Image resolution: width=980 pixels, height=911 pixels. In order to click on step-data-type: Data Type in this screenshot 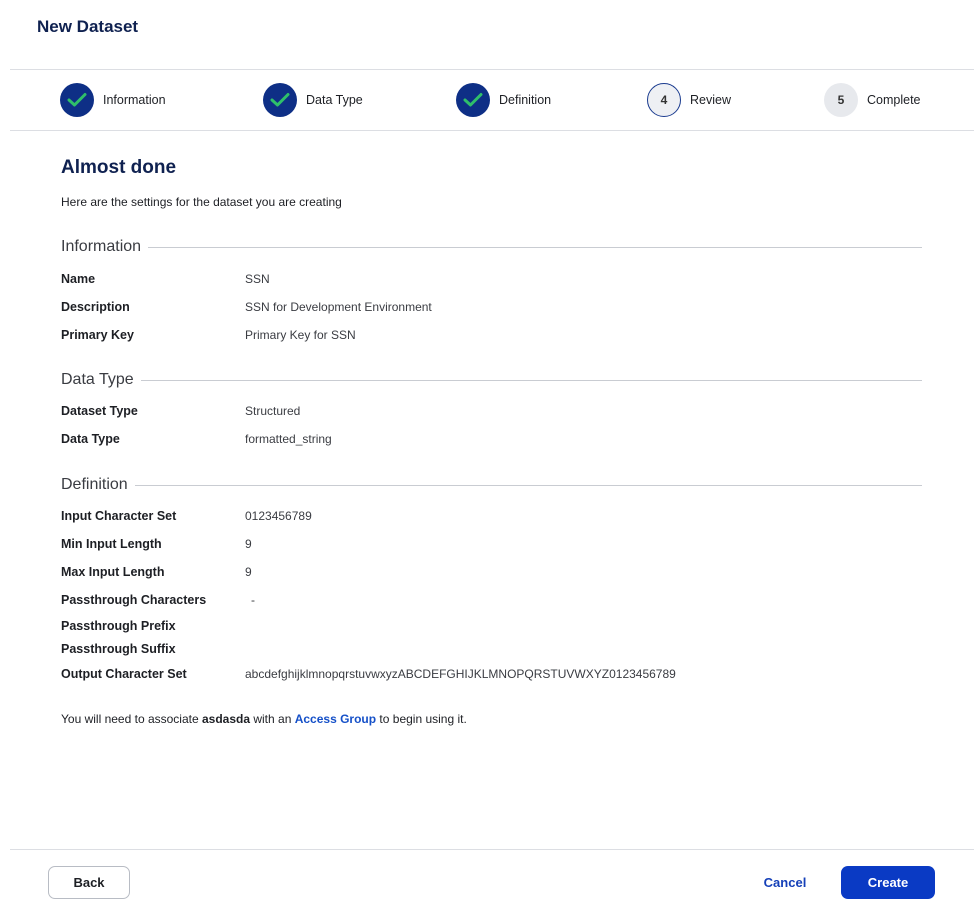, I will do `click(313, 100)`.